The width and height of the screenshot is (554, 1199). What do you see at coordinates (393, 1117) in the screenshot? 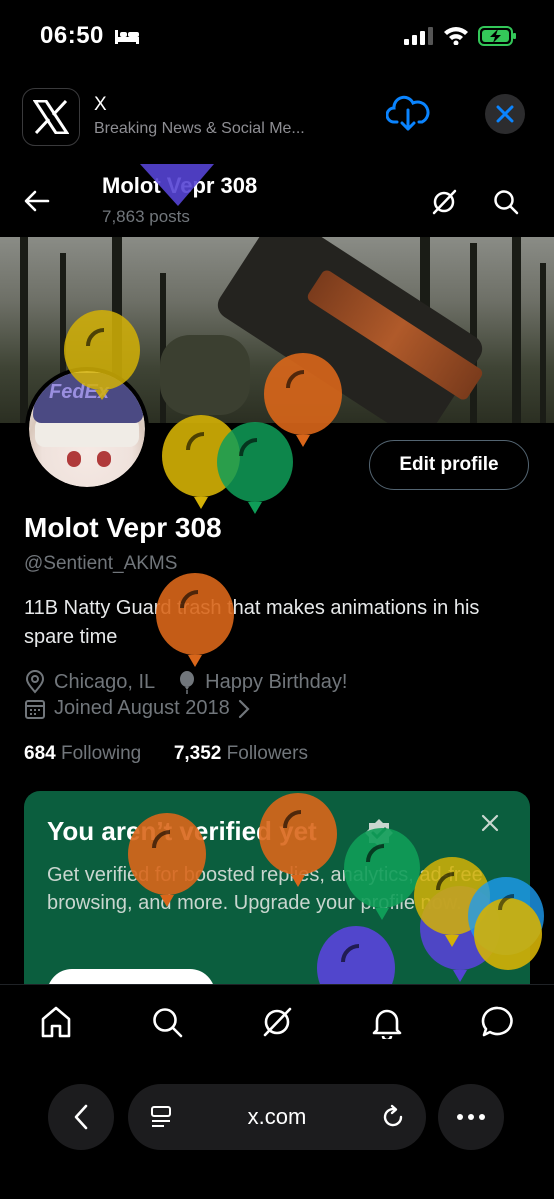
I see `reload-icon` at bounding box center [393, 1117].